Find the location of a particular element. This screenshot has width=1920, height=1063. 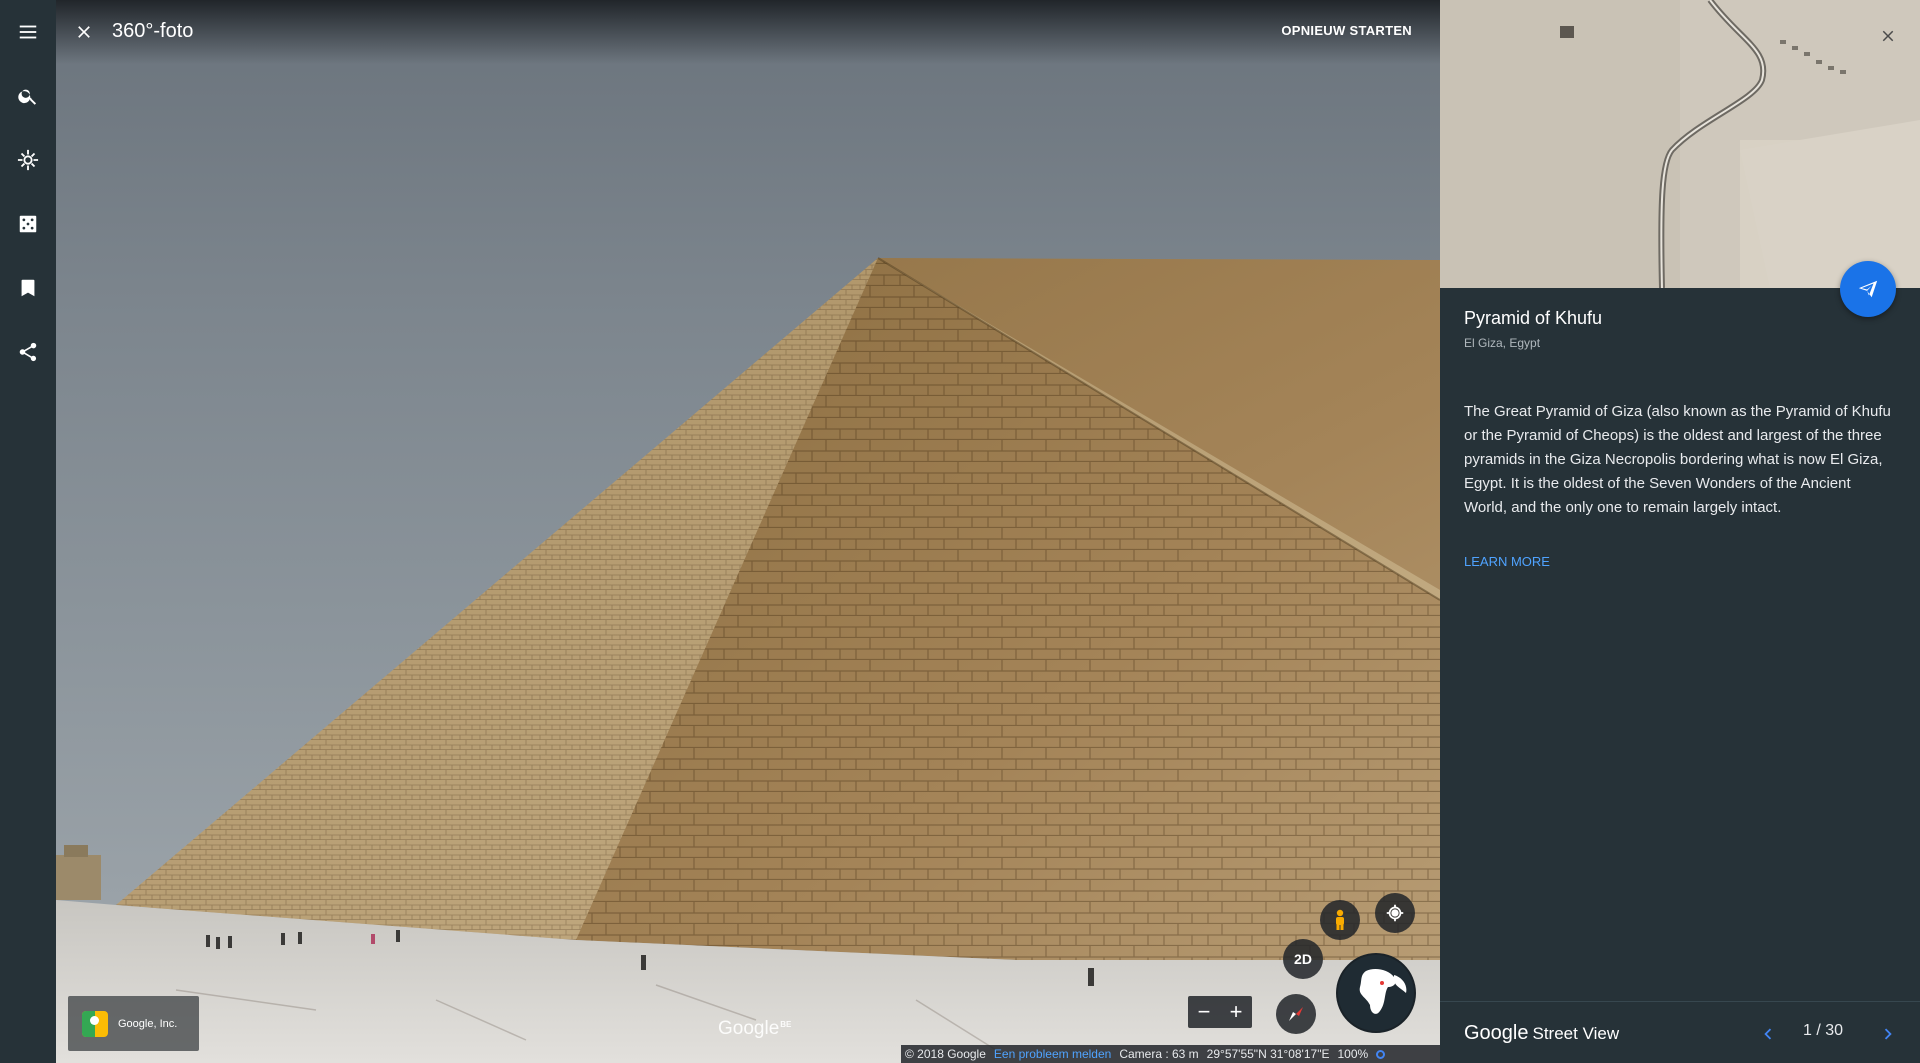

close-panel-button is located at coordinates (1888, 36).